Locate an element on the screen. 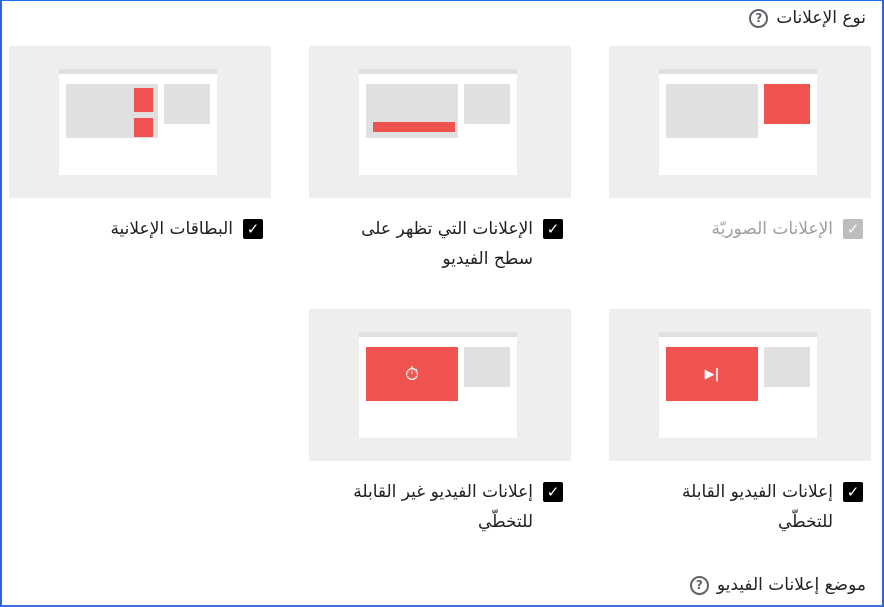 This screenshot has width=884, height=607. ad-types-title: نوع الإعلانات is located at coordinates (821, 18).